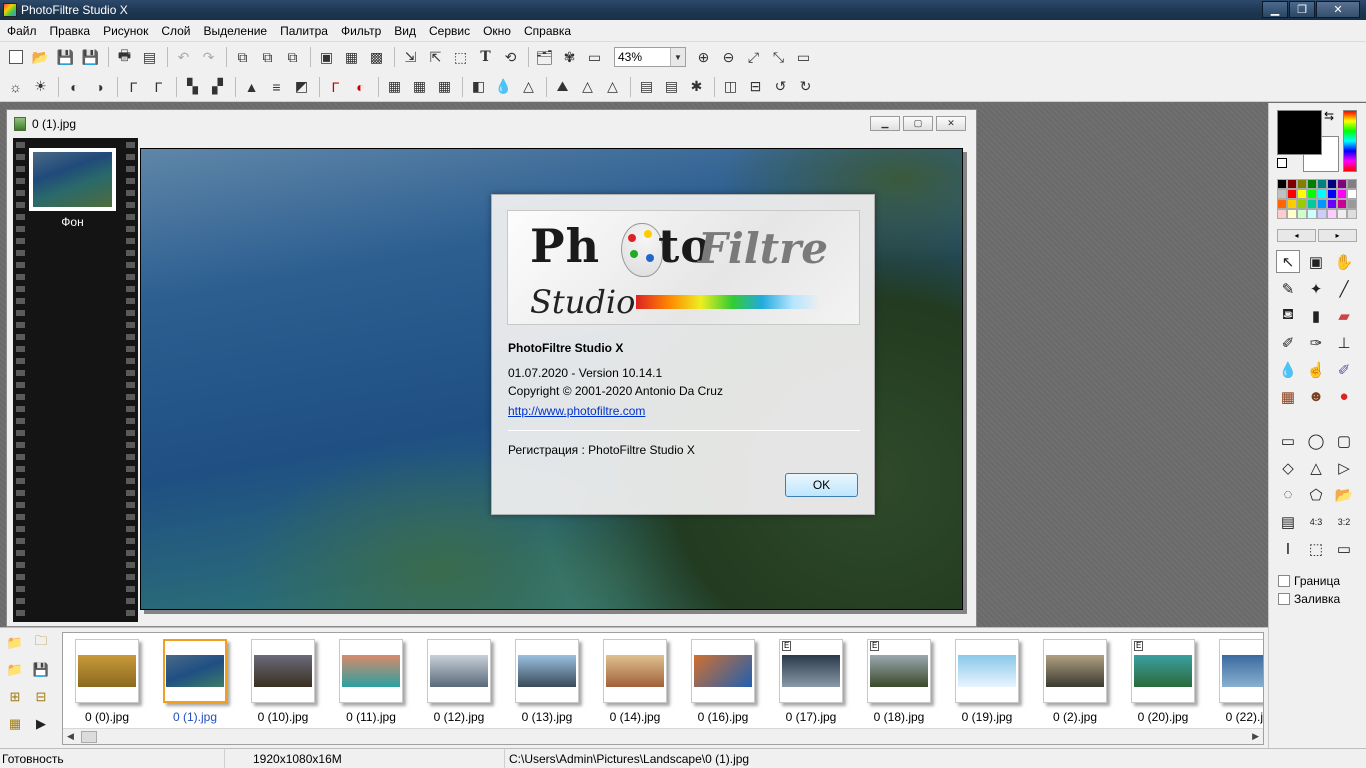 The width and height of the screenshot is (1366, 768). I want to click on grayscale-icon: ▣, so click(326, 57).